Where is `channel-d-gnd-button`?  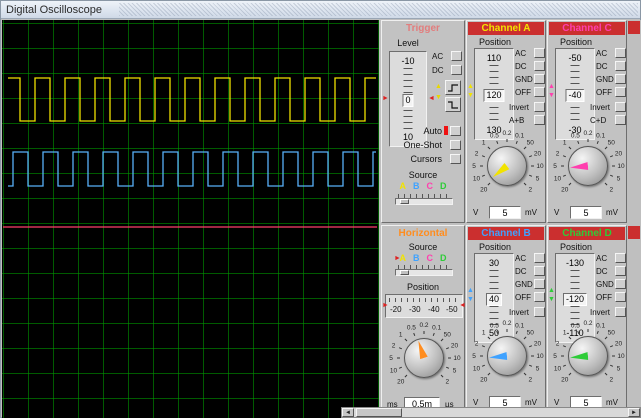
channel-d-gnd-button is located at coordinates (620, 284).